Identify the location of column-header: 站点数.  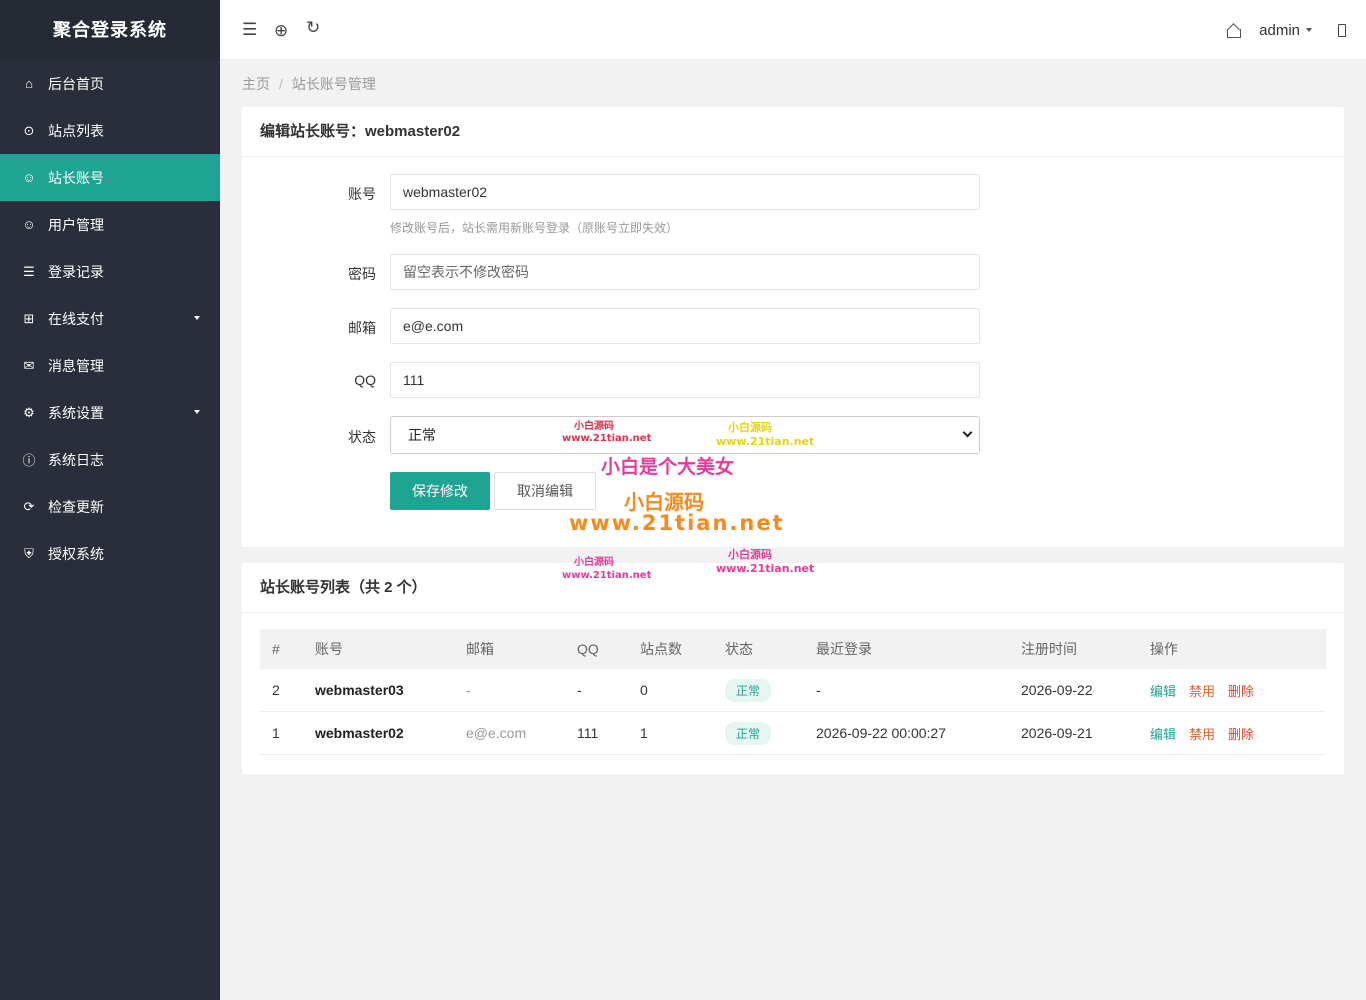
(661, 649).